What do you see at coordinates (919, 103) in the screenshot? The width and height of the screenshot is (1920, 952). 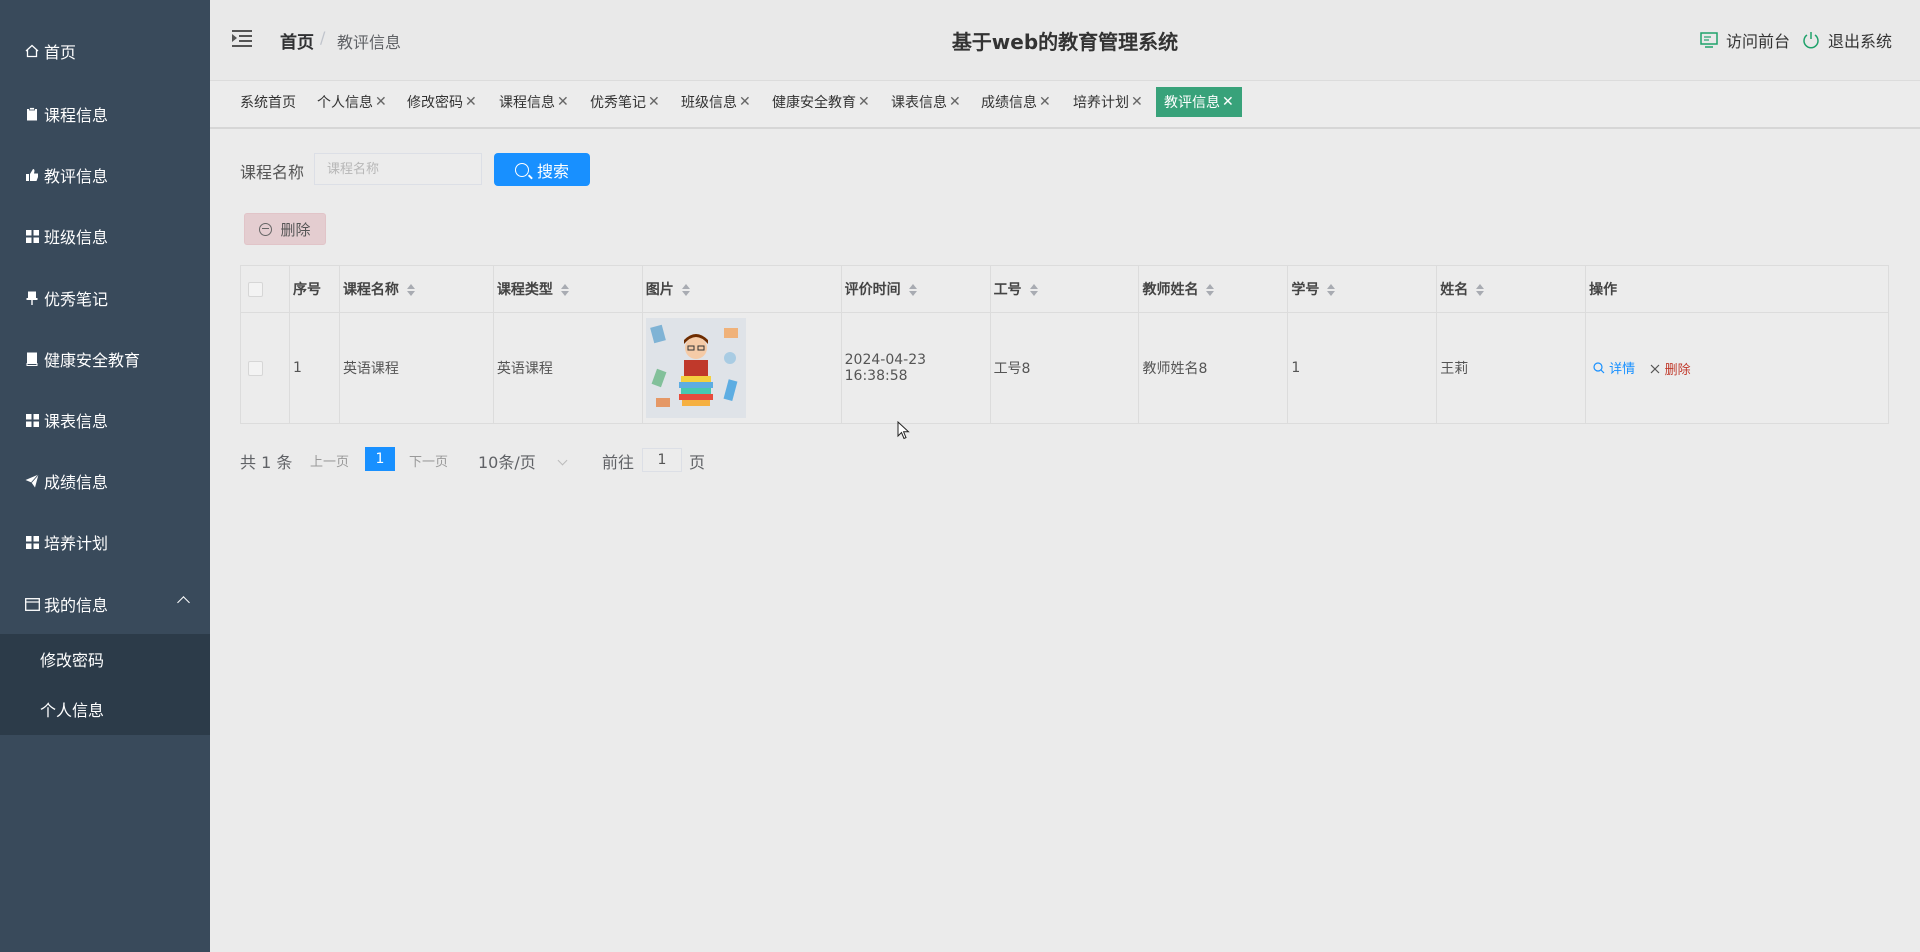 I see `tab-label: 课表信息` at bounding box center [919, 103].